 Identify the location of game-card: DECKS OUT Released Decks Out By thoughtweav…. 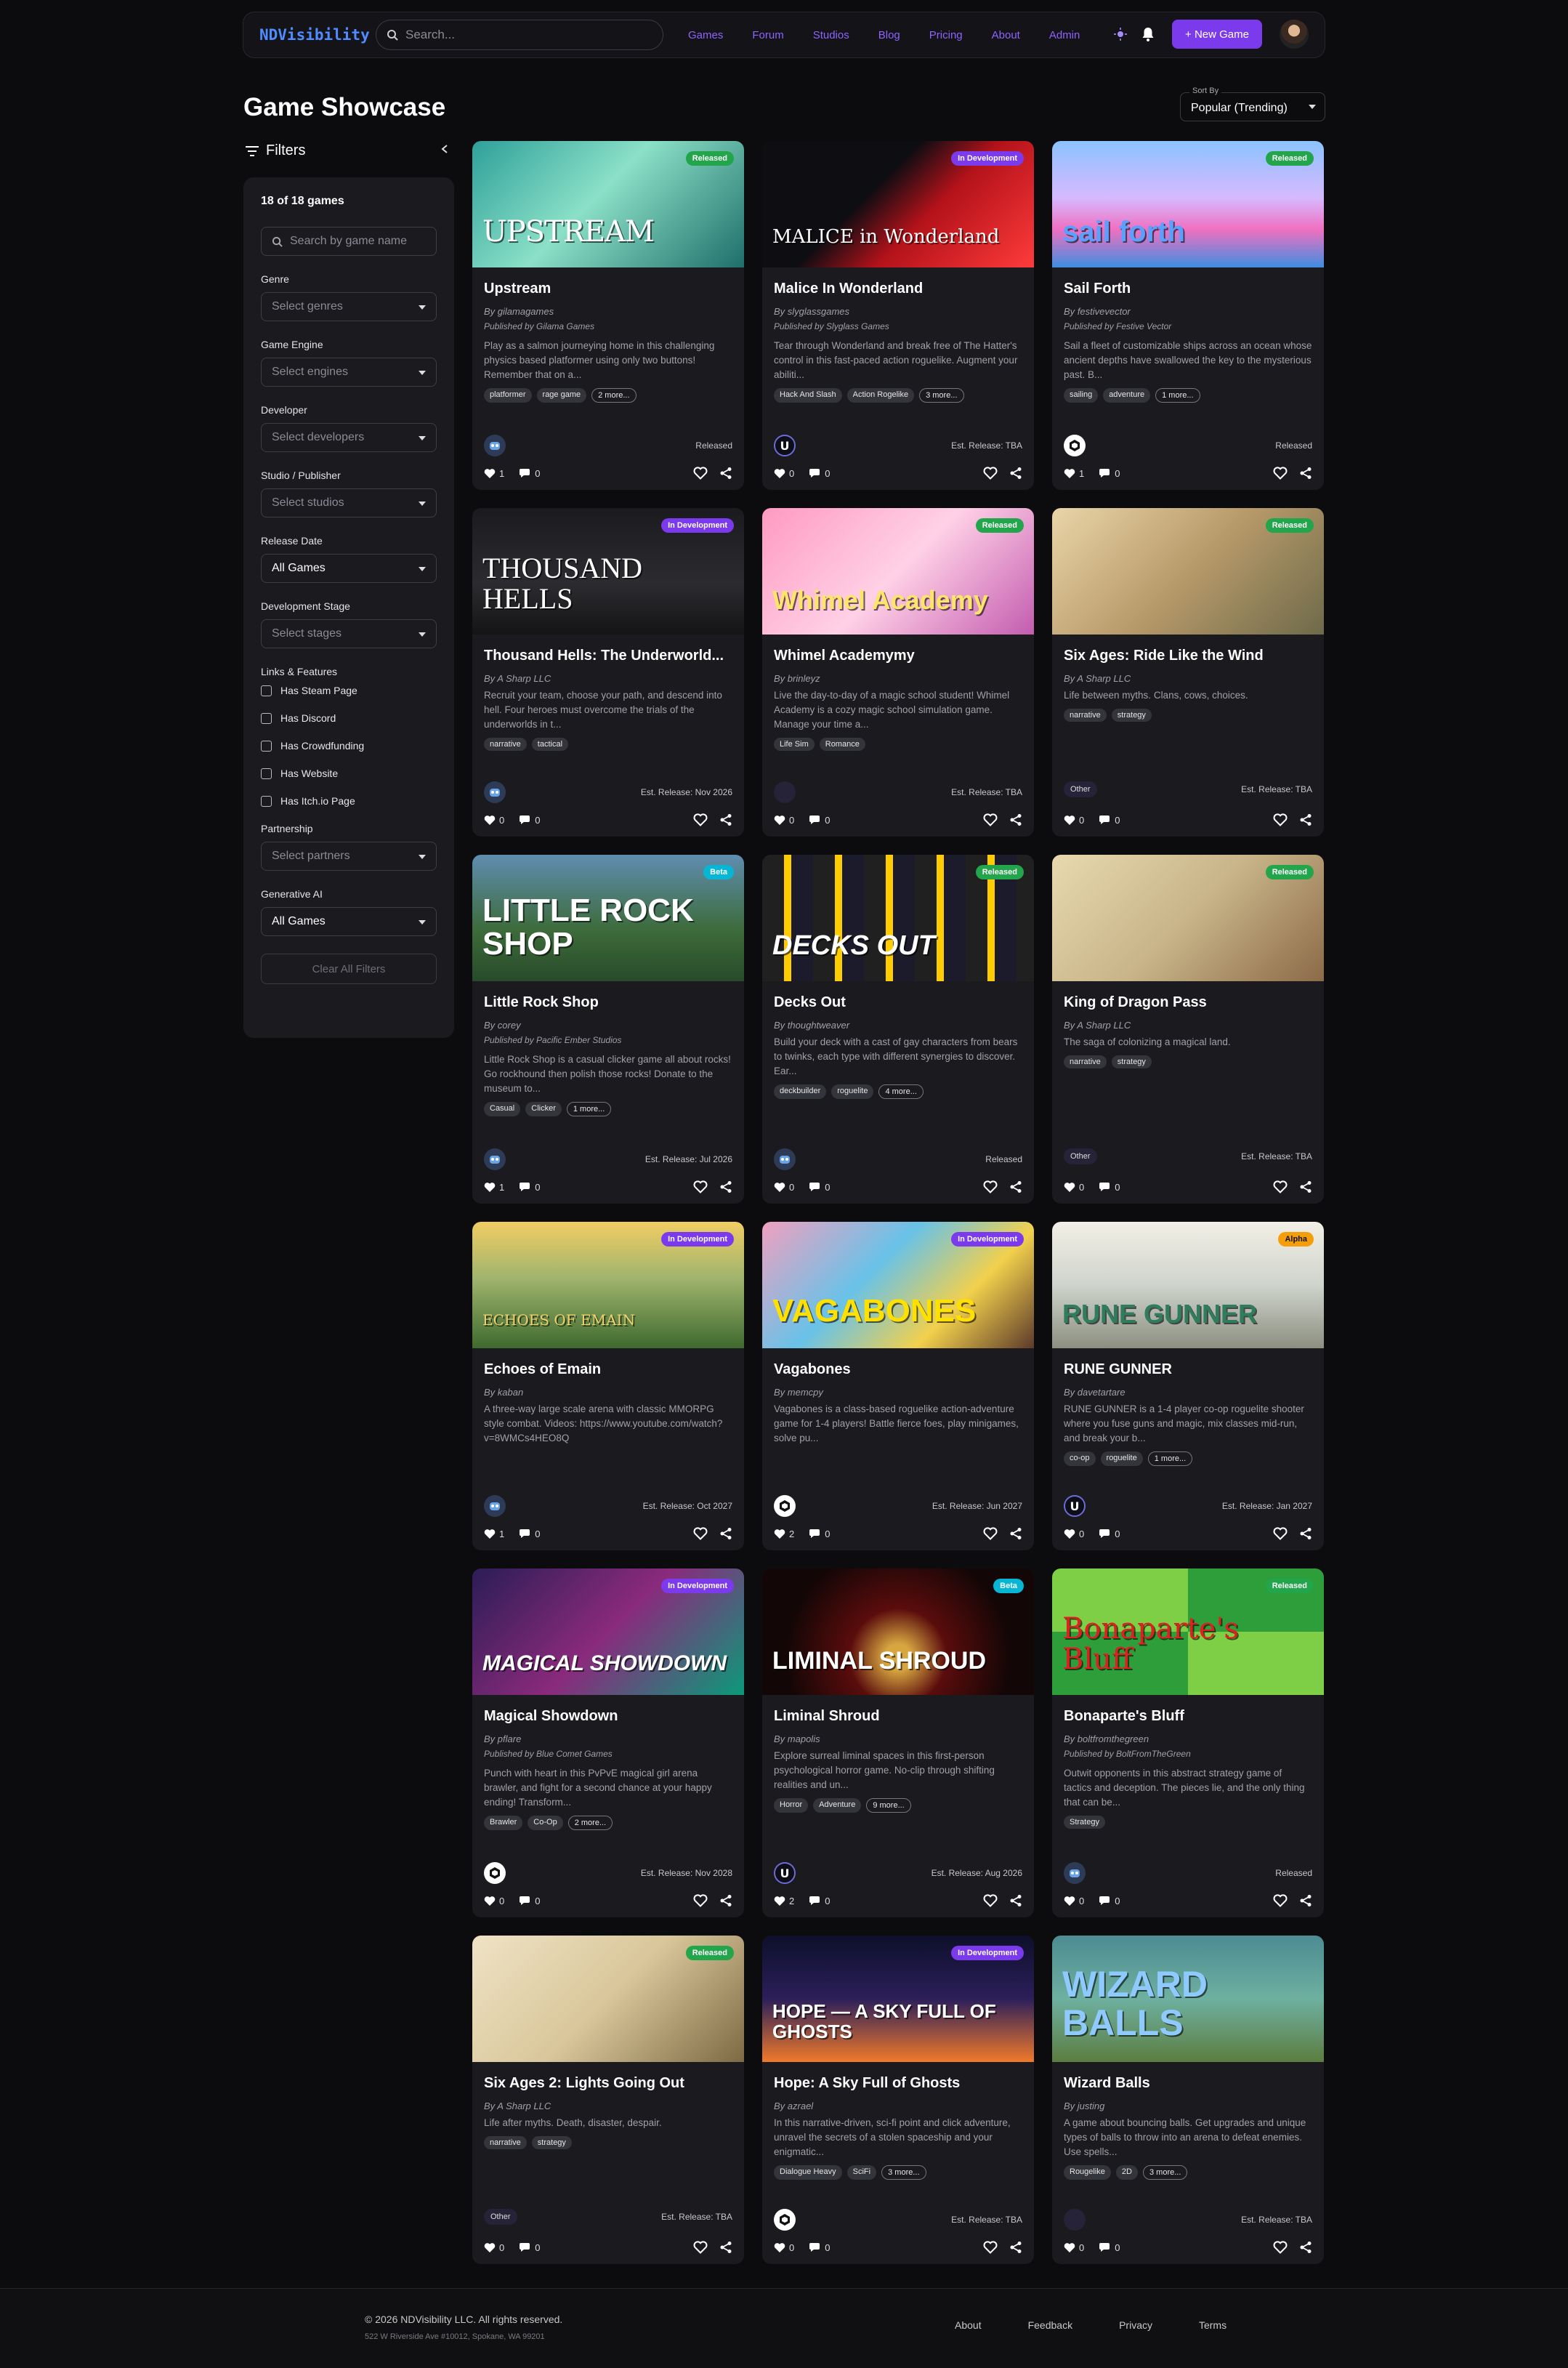
(898, 1029).